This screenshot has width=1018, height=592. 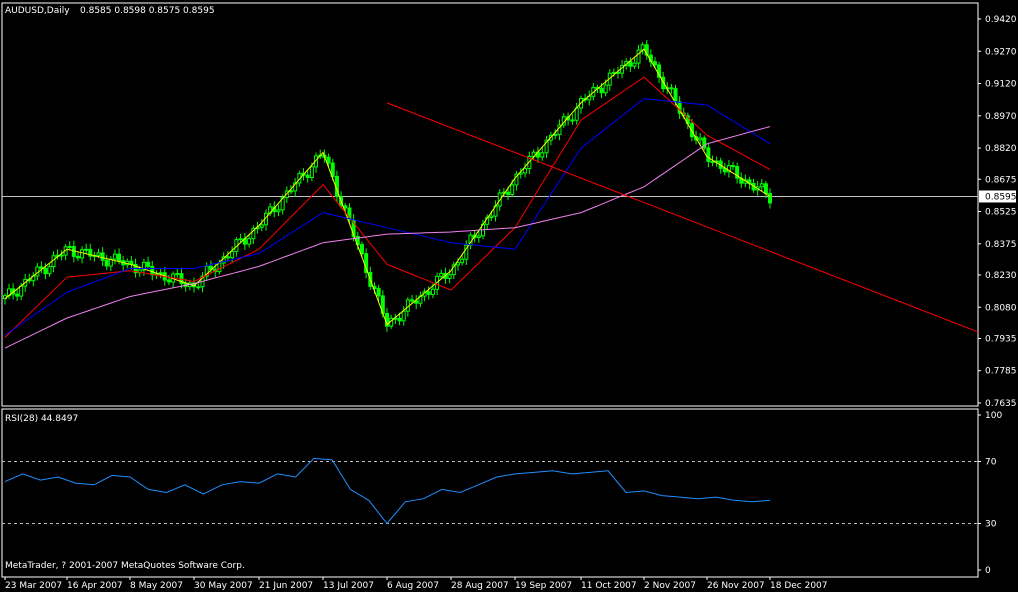 What do you see at coordinates (413, 586) in the screenshot?
I see `date-tick-label: 6 Aug 2007` at bounding box center [413, 586].